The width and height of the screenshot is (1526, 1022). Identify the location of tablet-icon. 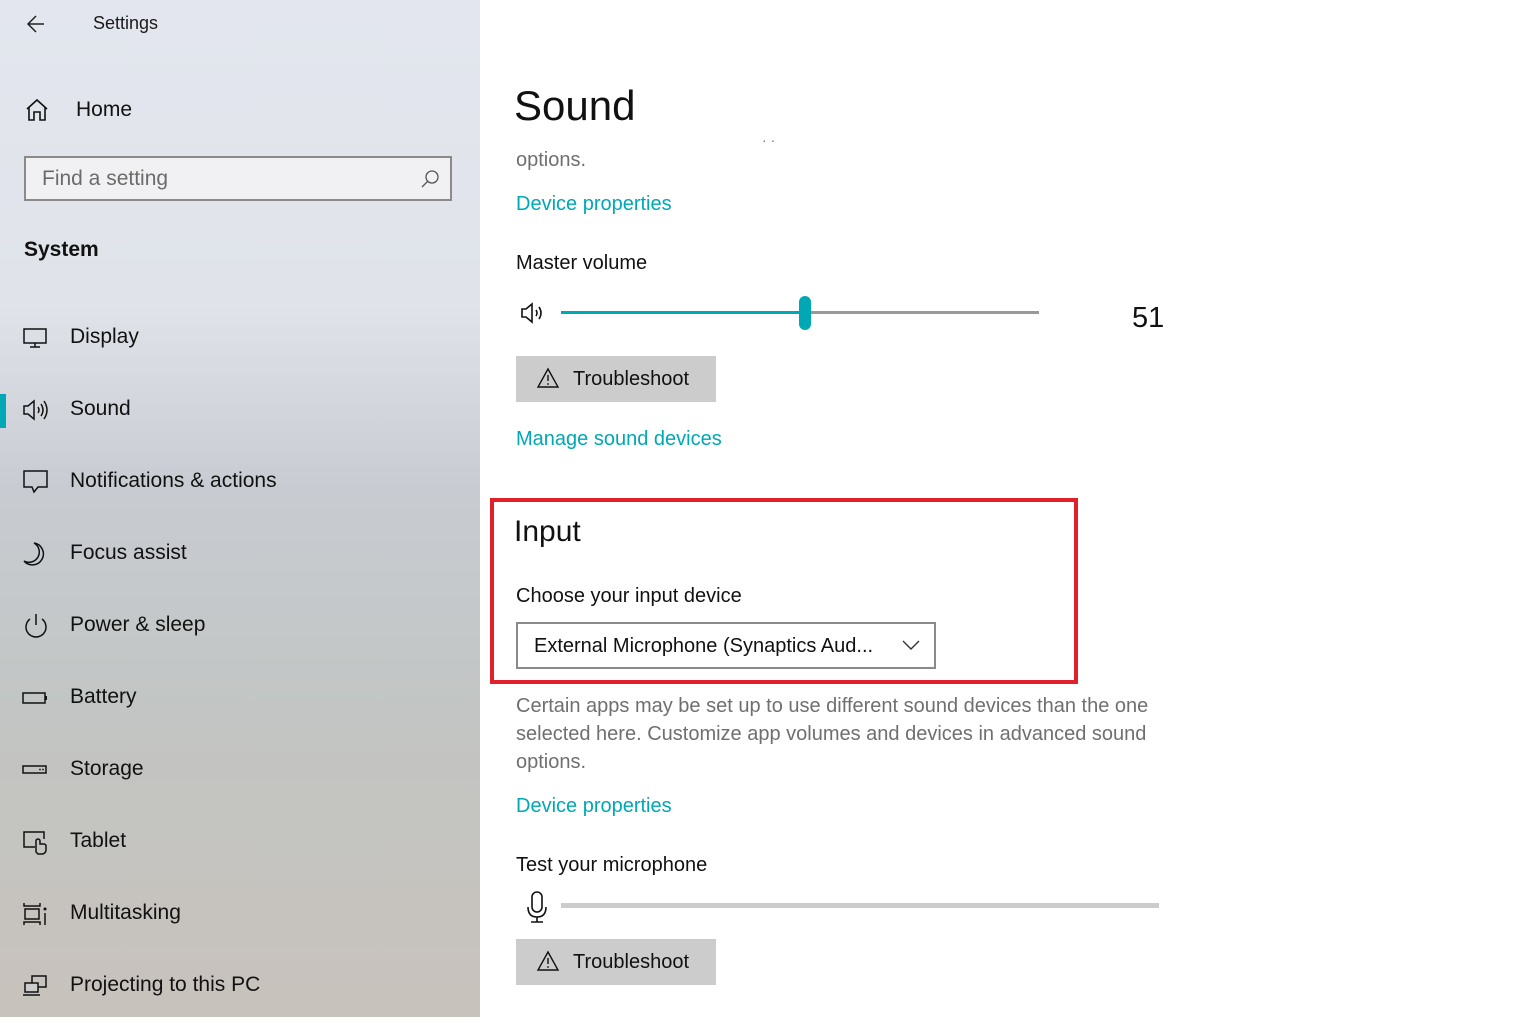
(35, 843).